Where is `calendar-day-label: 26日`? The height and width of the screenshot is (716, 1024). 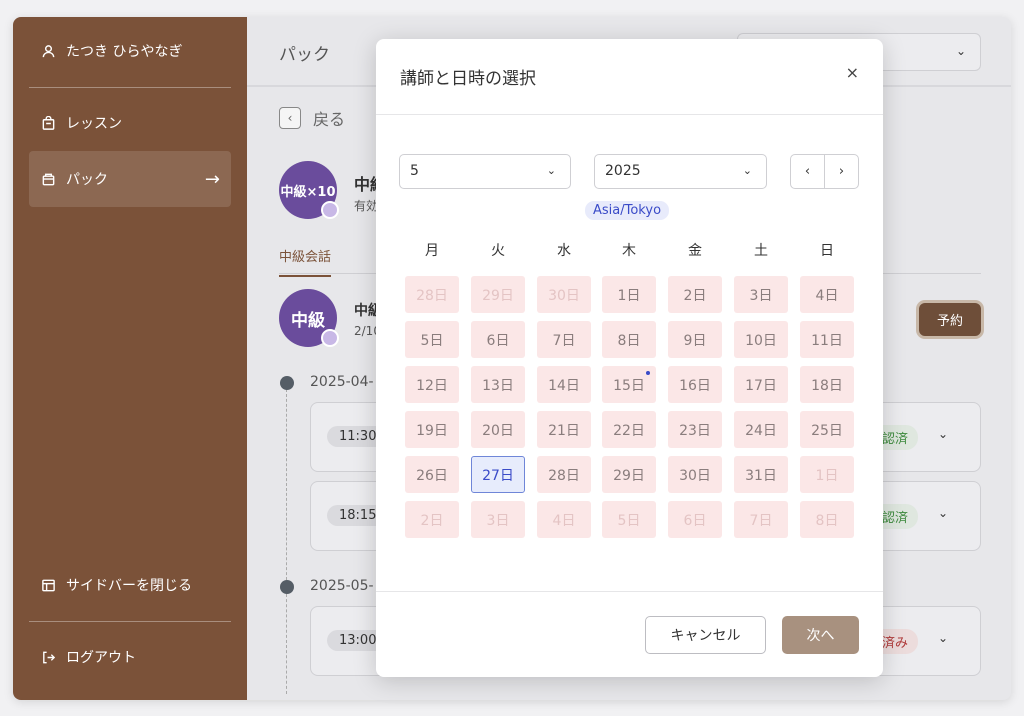
calendar-day-label: 26日 is located at coordinates (432, 475).